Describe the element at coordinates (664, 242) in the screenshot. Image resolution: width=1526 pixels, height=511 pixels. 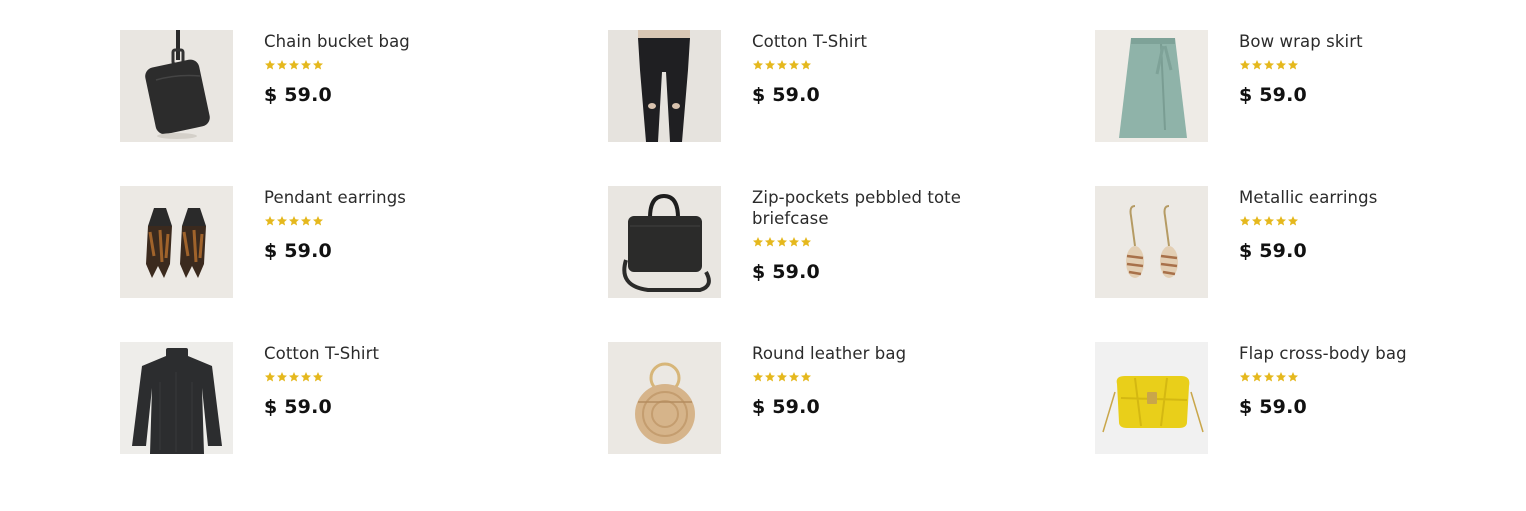
I see `briefcase-image` at that location.